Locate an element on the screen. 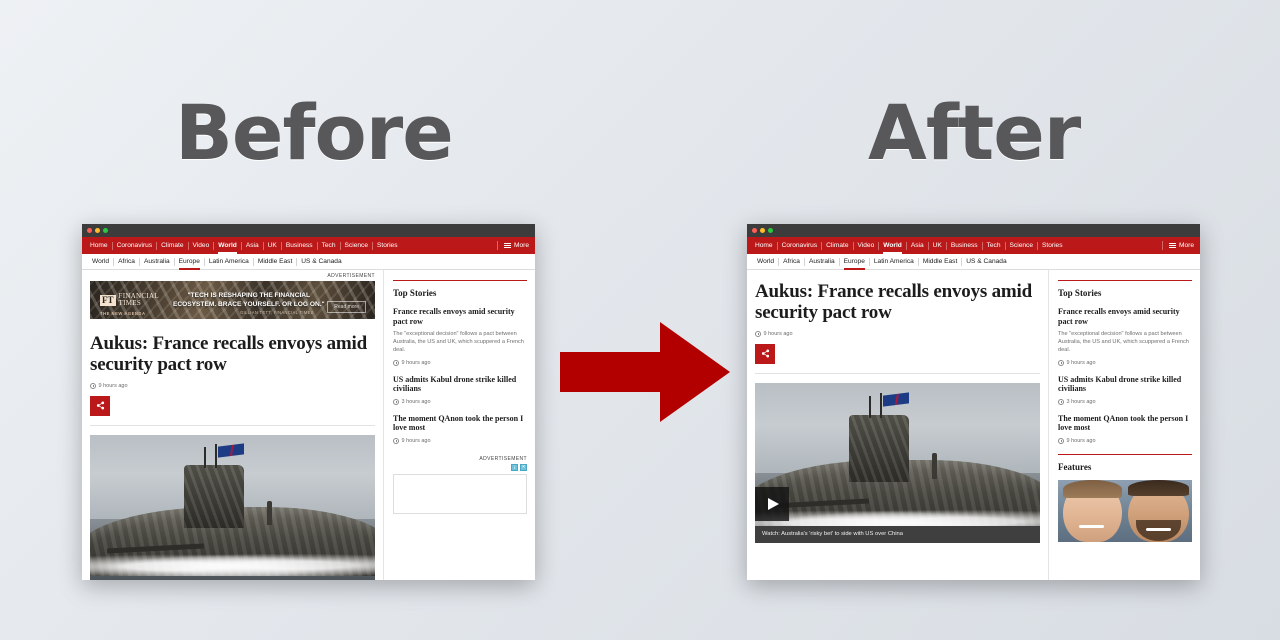  submarine-mast is located at coordinates (205, 457).